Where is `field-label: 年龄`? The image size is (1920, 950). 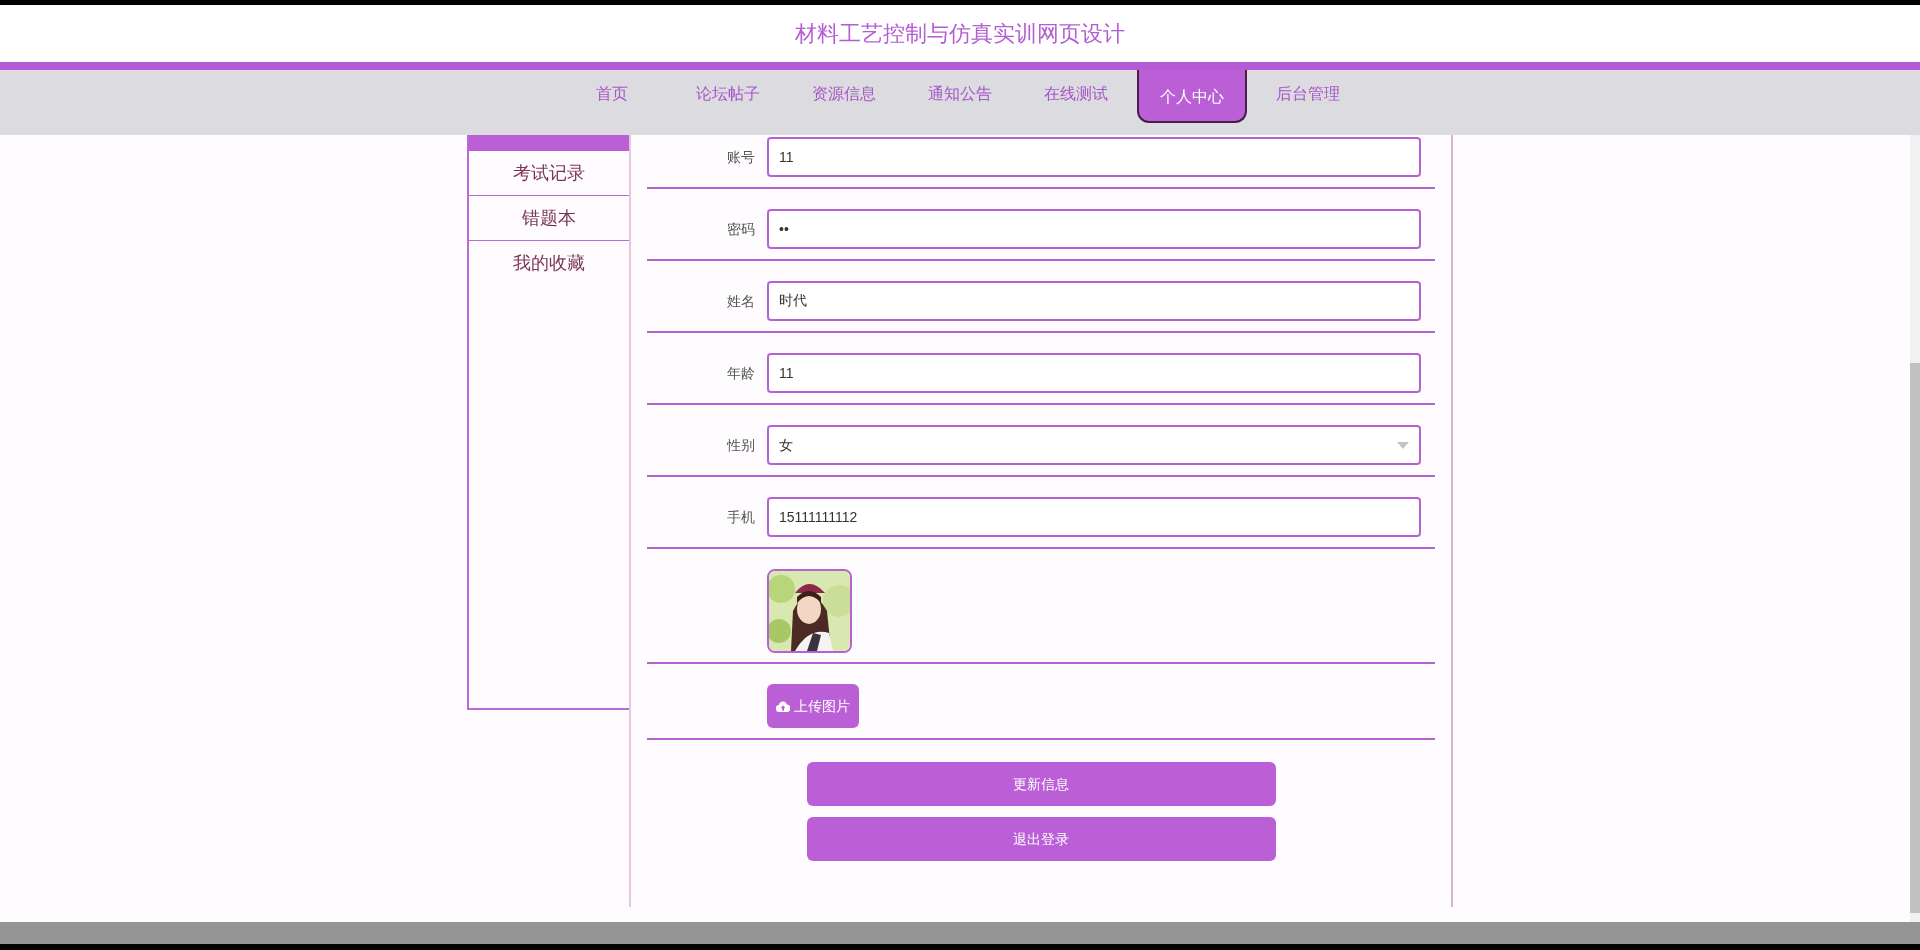
field-label: 年龄 is located at coordinates (741, 373).